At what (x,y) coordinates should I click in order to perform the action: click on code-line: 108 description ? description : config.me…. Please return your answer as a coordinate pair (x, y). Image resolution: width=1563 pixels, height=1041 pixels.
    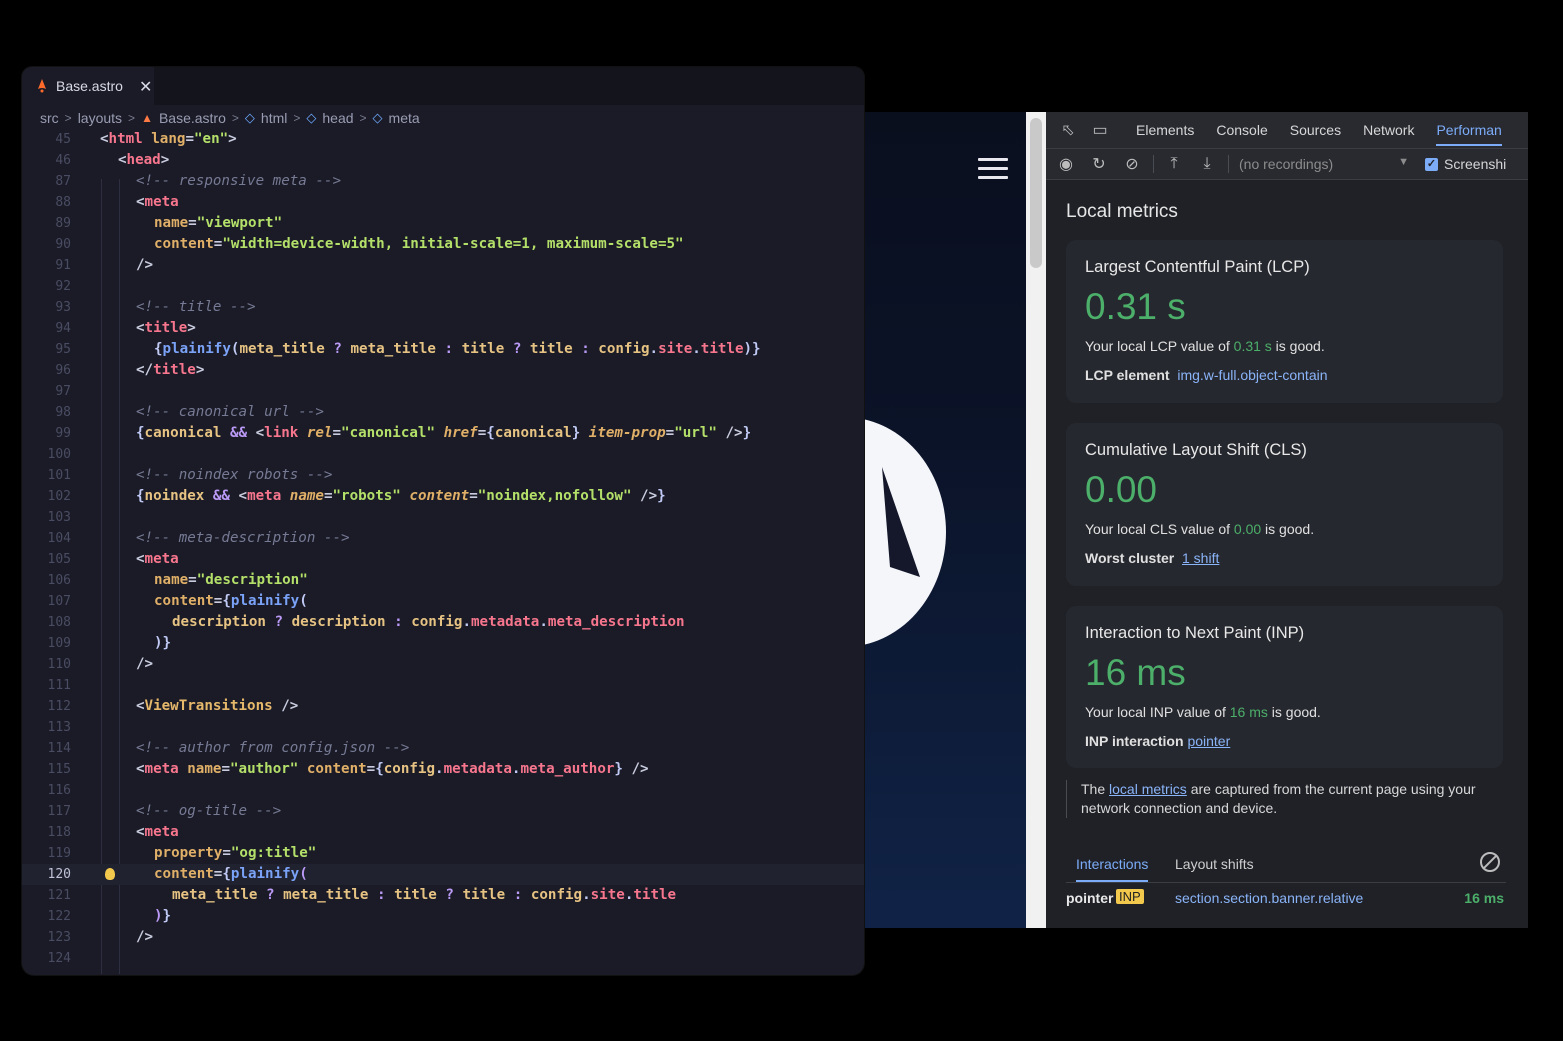
    Looking at the image, I should click on (443, 622).